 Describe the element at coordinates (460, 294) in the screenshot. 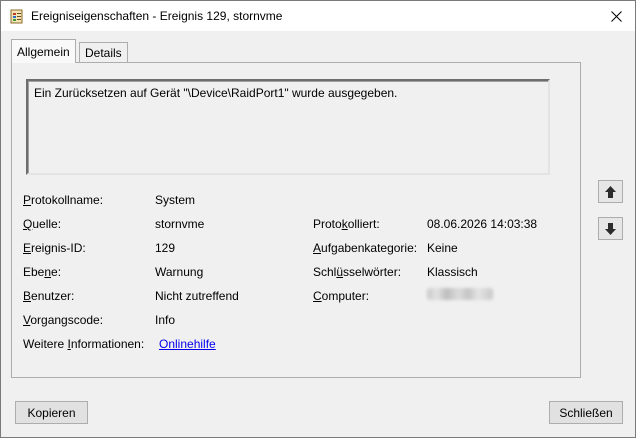

I see `value-computer-redacted` at that location.